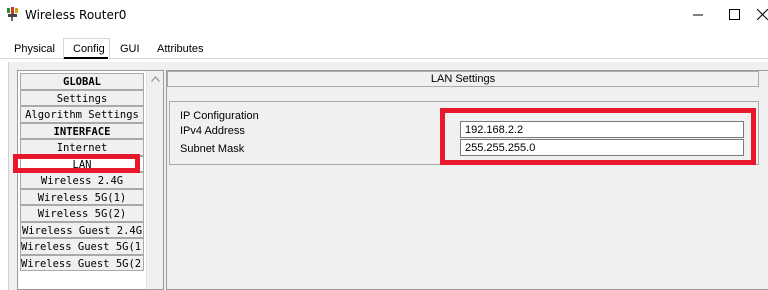 The height and width of the screenshot is (290, 768). I want to click on close-icon, so click(762, 14).